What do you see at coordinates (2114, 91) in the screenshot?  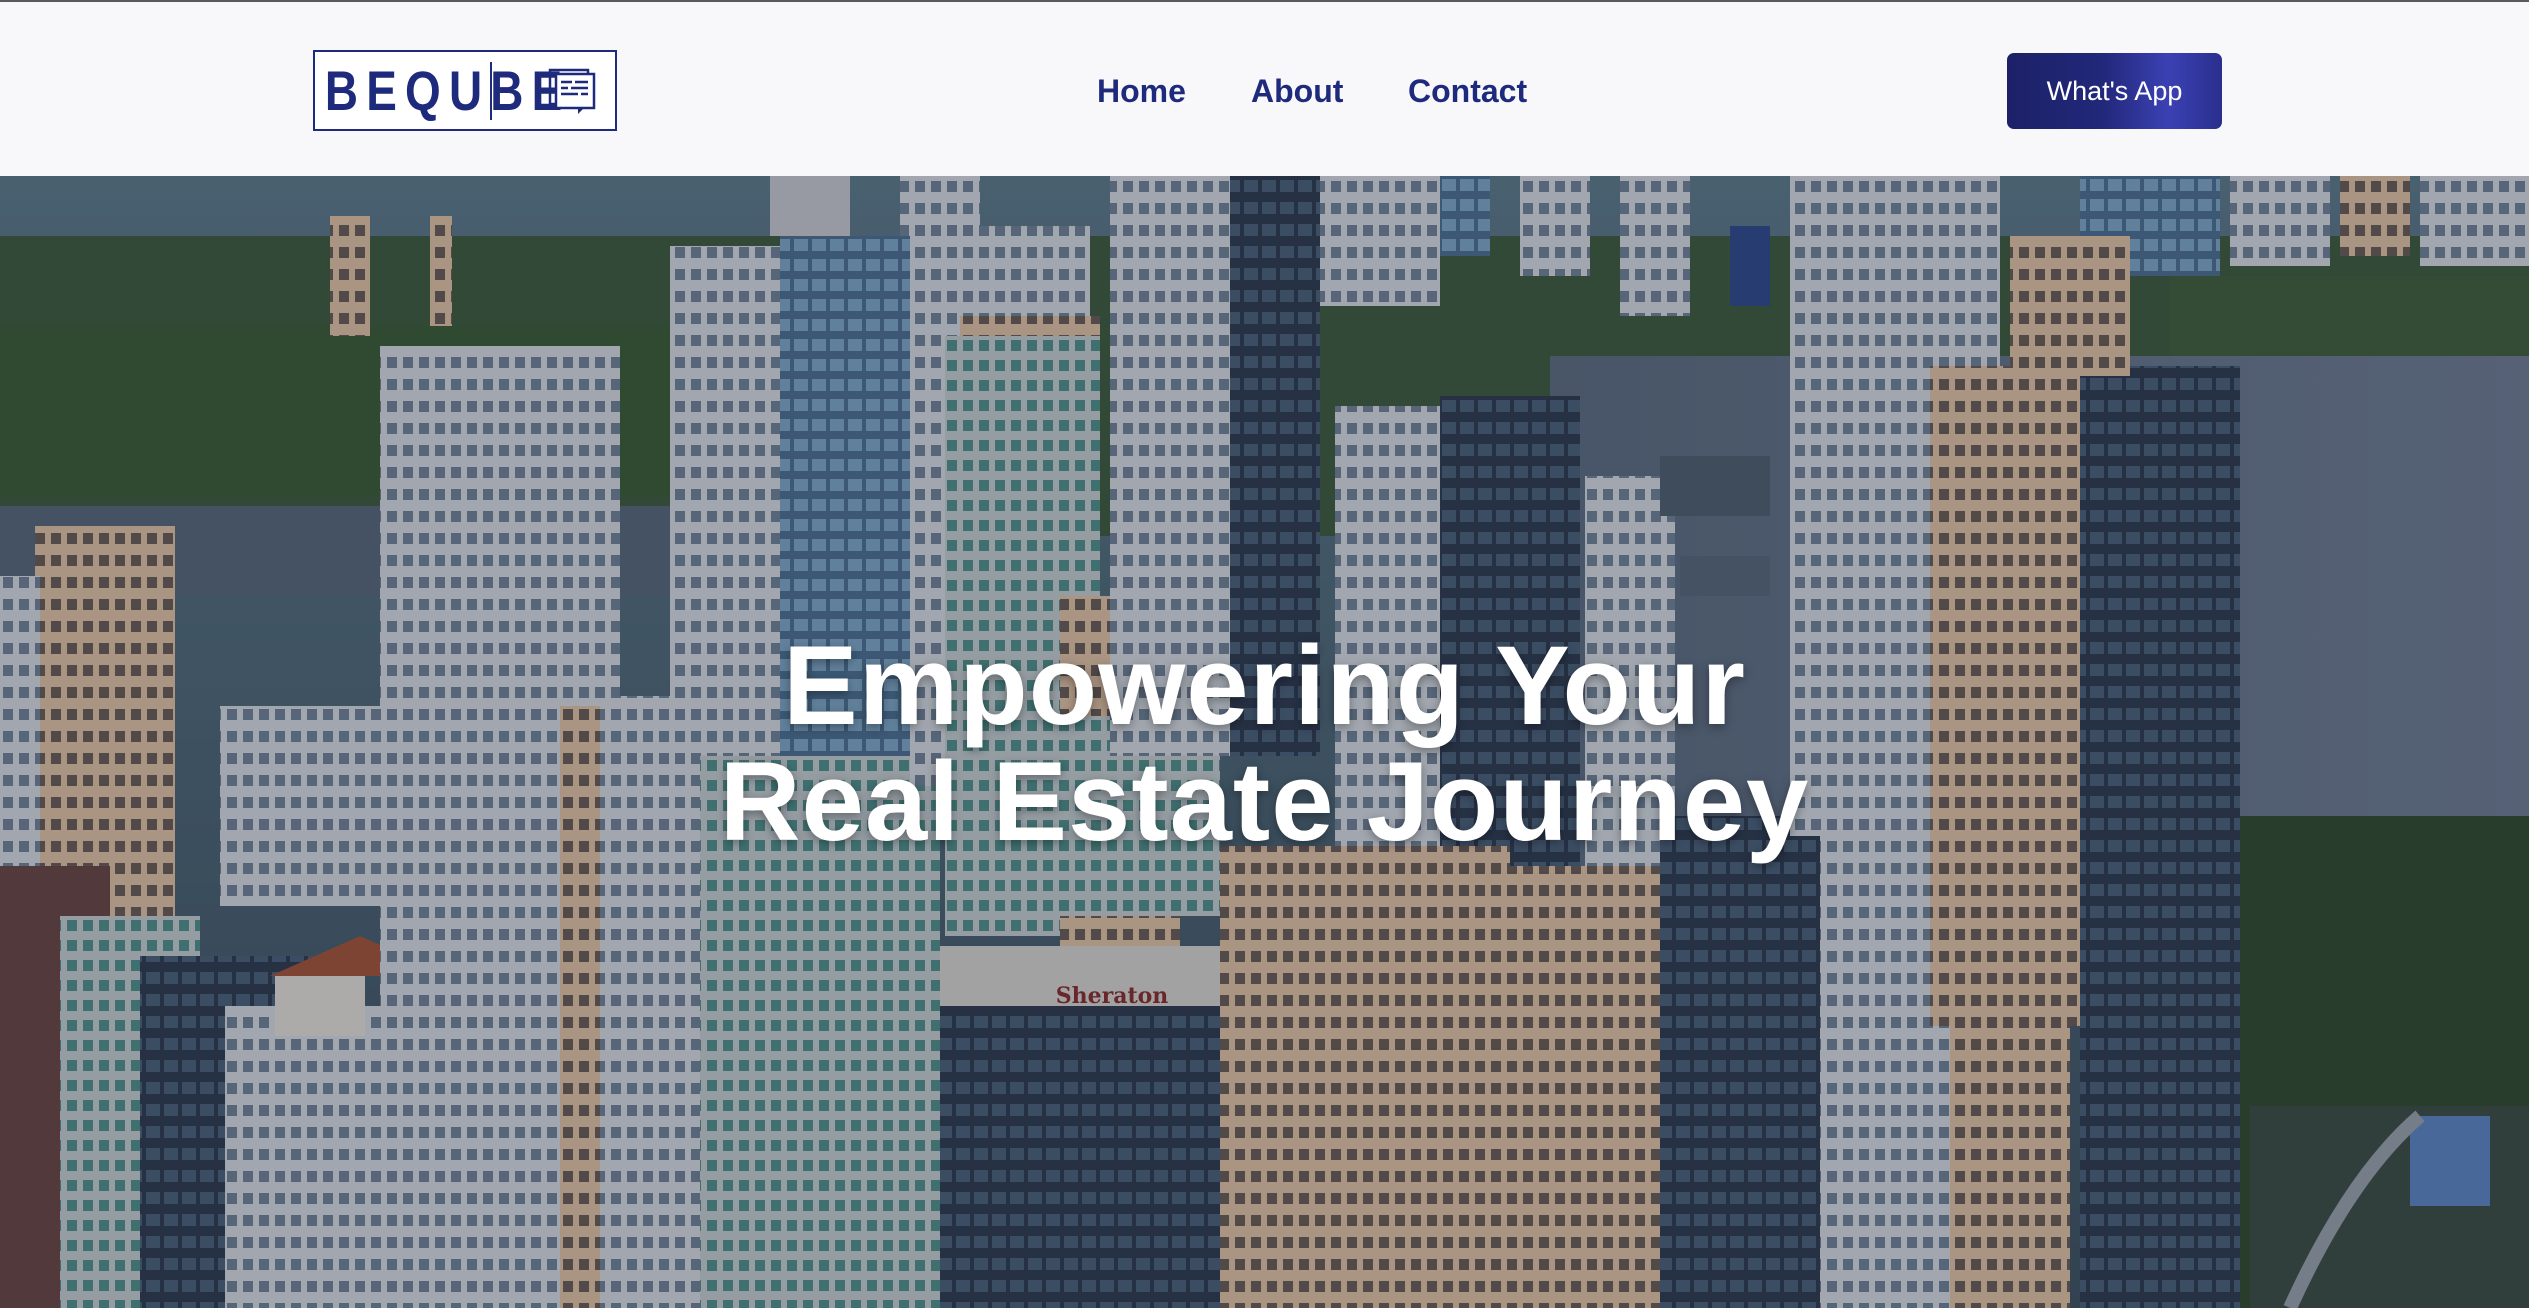 I see `whatsapp-button: What's App` at bounding box center [2114, 91].